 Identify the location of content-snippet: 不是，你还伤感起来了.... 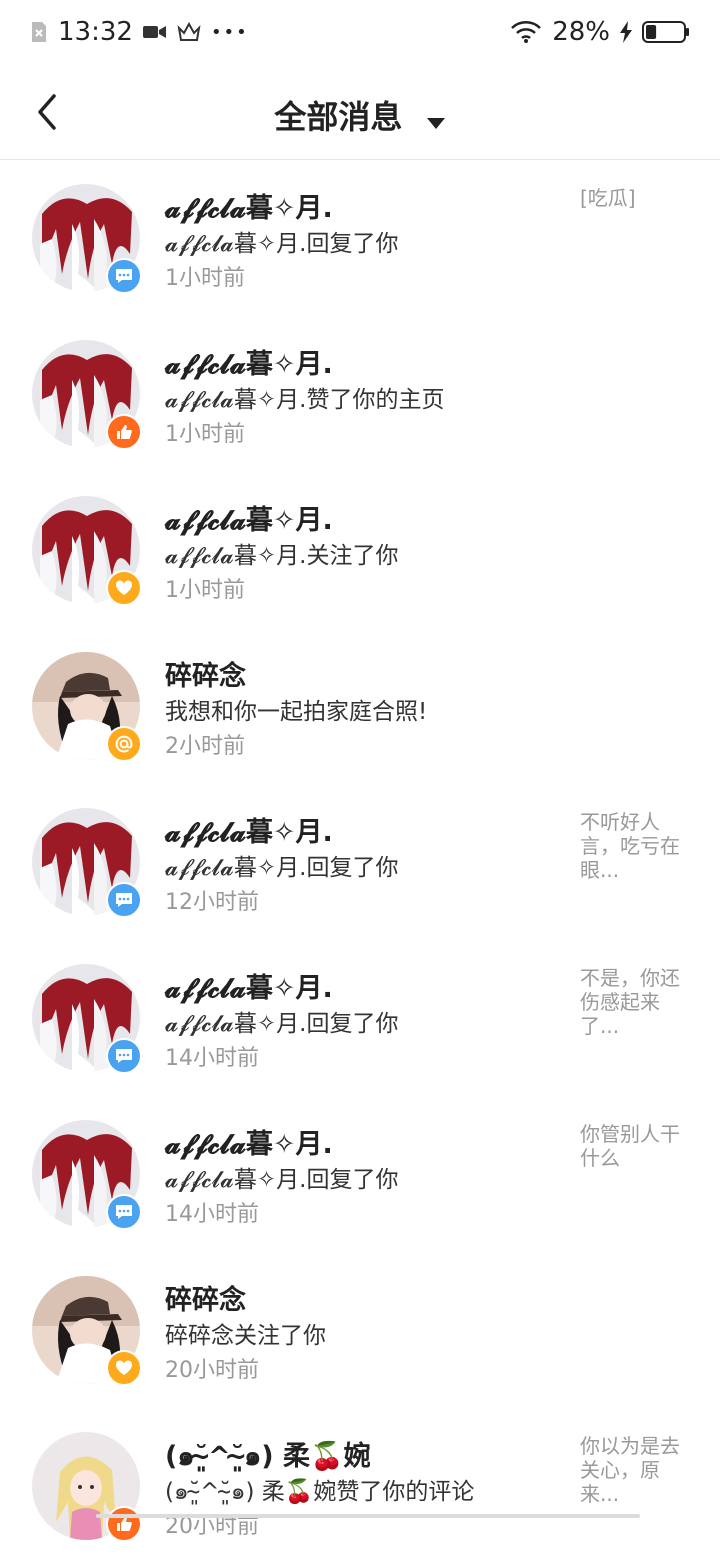
(635, 1002).